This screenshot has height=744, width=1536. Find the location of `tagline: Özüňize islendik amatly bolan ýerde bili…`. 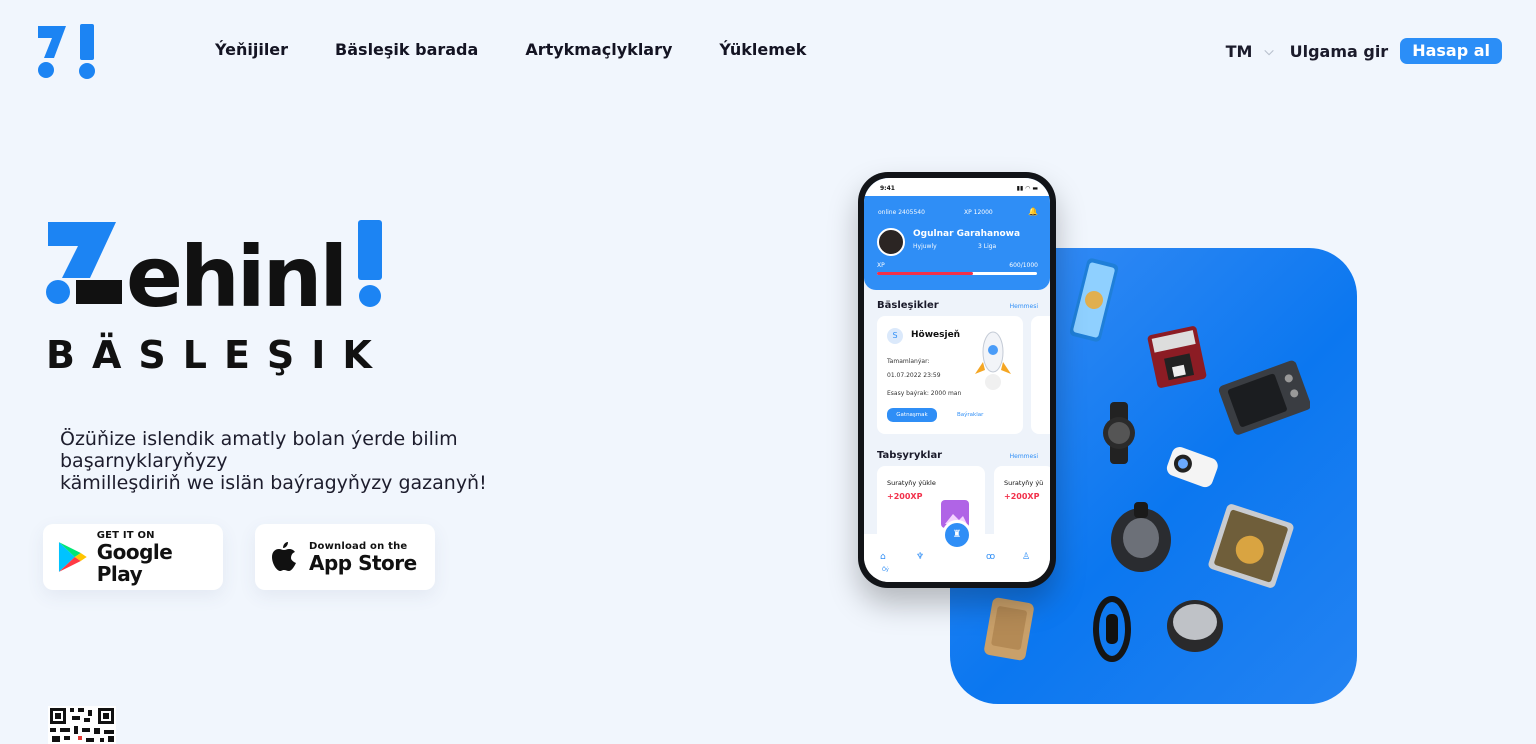

tagline: Özüňize islendik amatly bolan ýerde bili… is located at coordinates (273, 461).